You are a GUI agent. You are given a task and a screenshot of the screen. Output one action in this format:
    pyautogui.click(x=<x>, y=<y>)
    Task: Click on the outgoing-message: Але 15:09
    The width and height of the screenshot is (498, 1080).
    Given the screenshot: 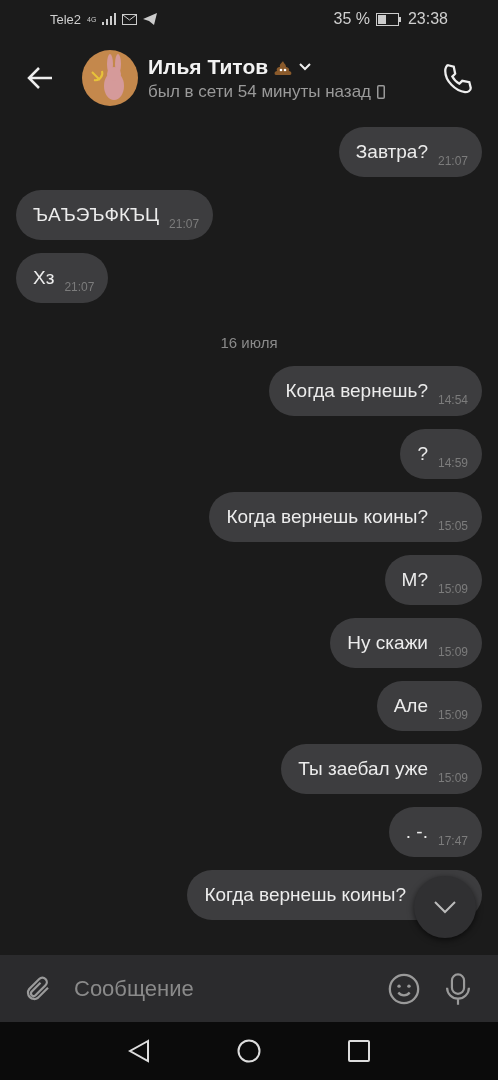 What is the action you would take?
    pyautogui.click(x=429, y=706)
    